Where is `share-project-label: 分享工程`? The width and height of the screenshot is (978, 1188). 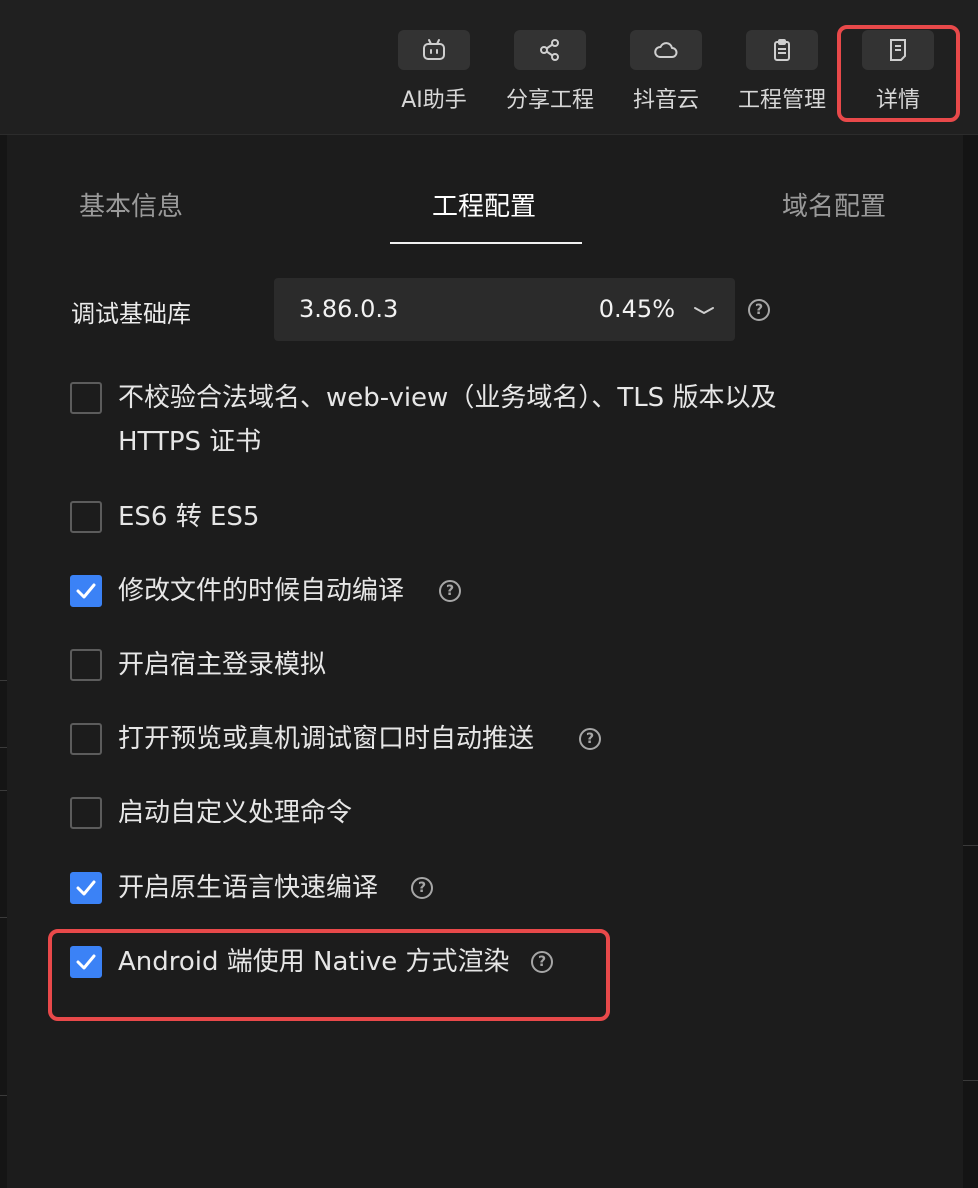
share-project-label: 分享工程 is located at coordinates (549, 100).